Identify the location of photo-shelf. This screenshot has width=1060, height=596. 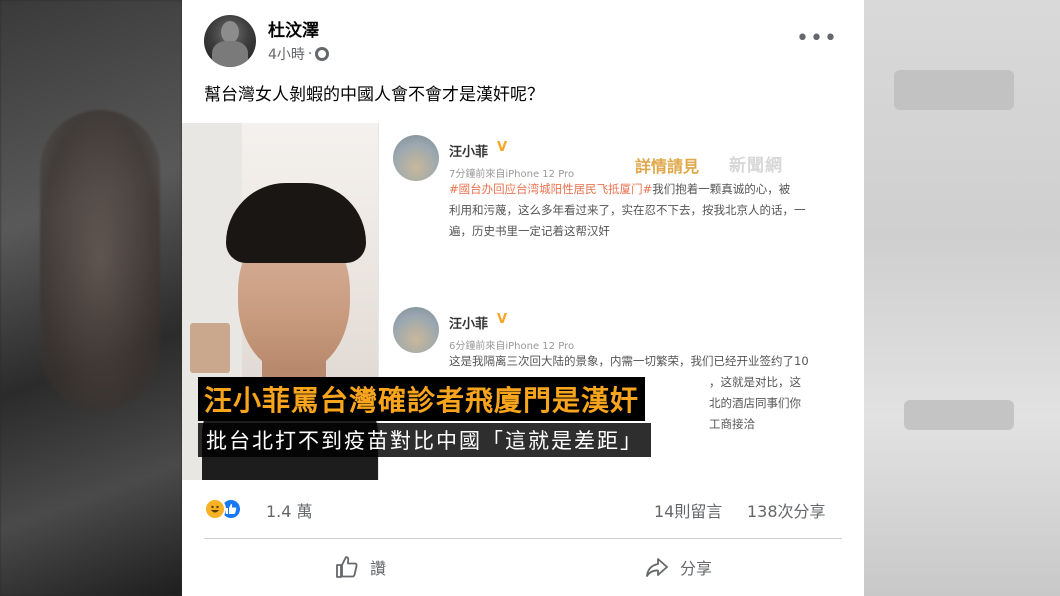
(210, 348).